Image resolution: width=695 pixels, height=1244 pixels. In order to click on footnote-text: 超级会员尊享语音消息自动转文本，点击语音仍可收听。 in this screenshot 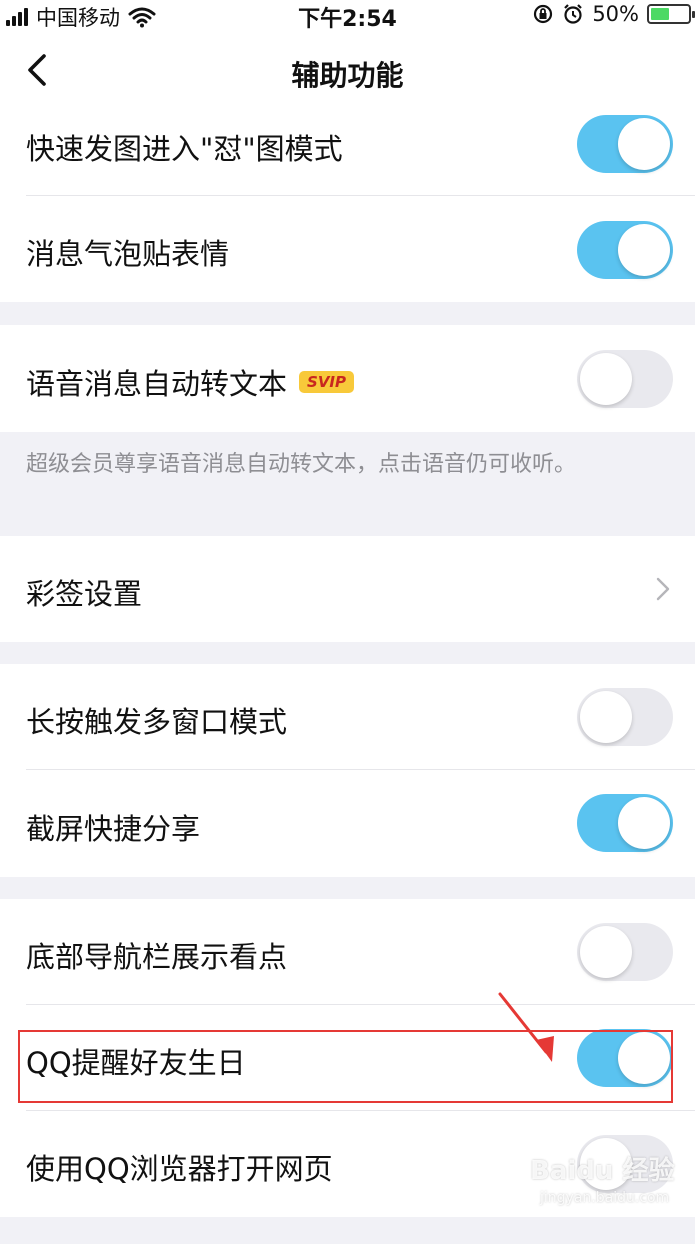, I will do `click(301, 464)`.